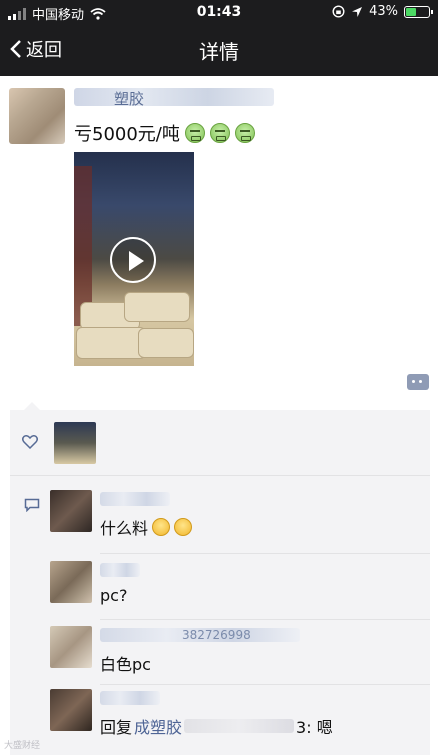 The width and height of the screenshot is (438, 755). Describe the element at coordinates (37, 116) in the screenshot. I see `post-author-avatar` at that location.